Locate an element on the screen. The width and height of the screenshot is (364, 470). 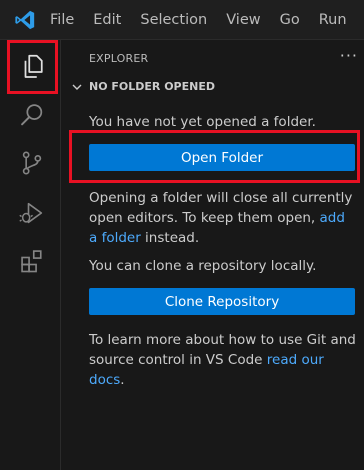
activity-explorer is located at coordinates (32, 67).